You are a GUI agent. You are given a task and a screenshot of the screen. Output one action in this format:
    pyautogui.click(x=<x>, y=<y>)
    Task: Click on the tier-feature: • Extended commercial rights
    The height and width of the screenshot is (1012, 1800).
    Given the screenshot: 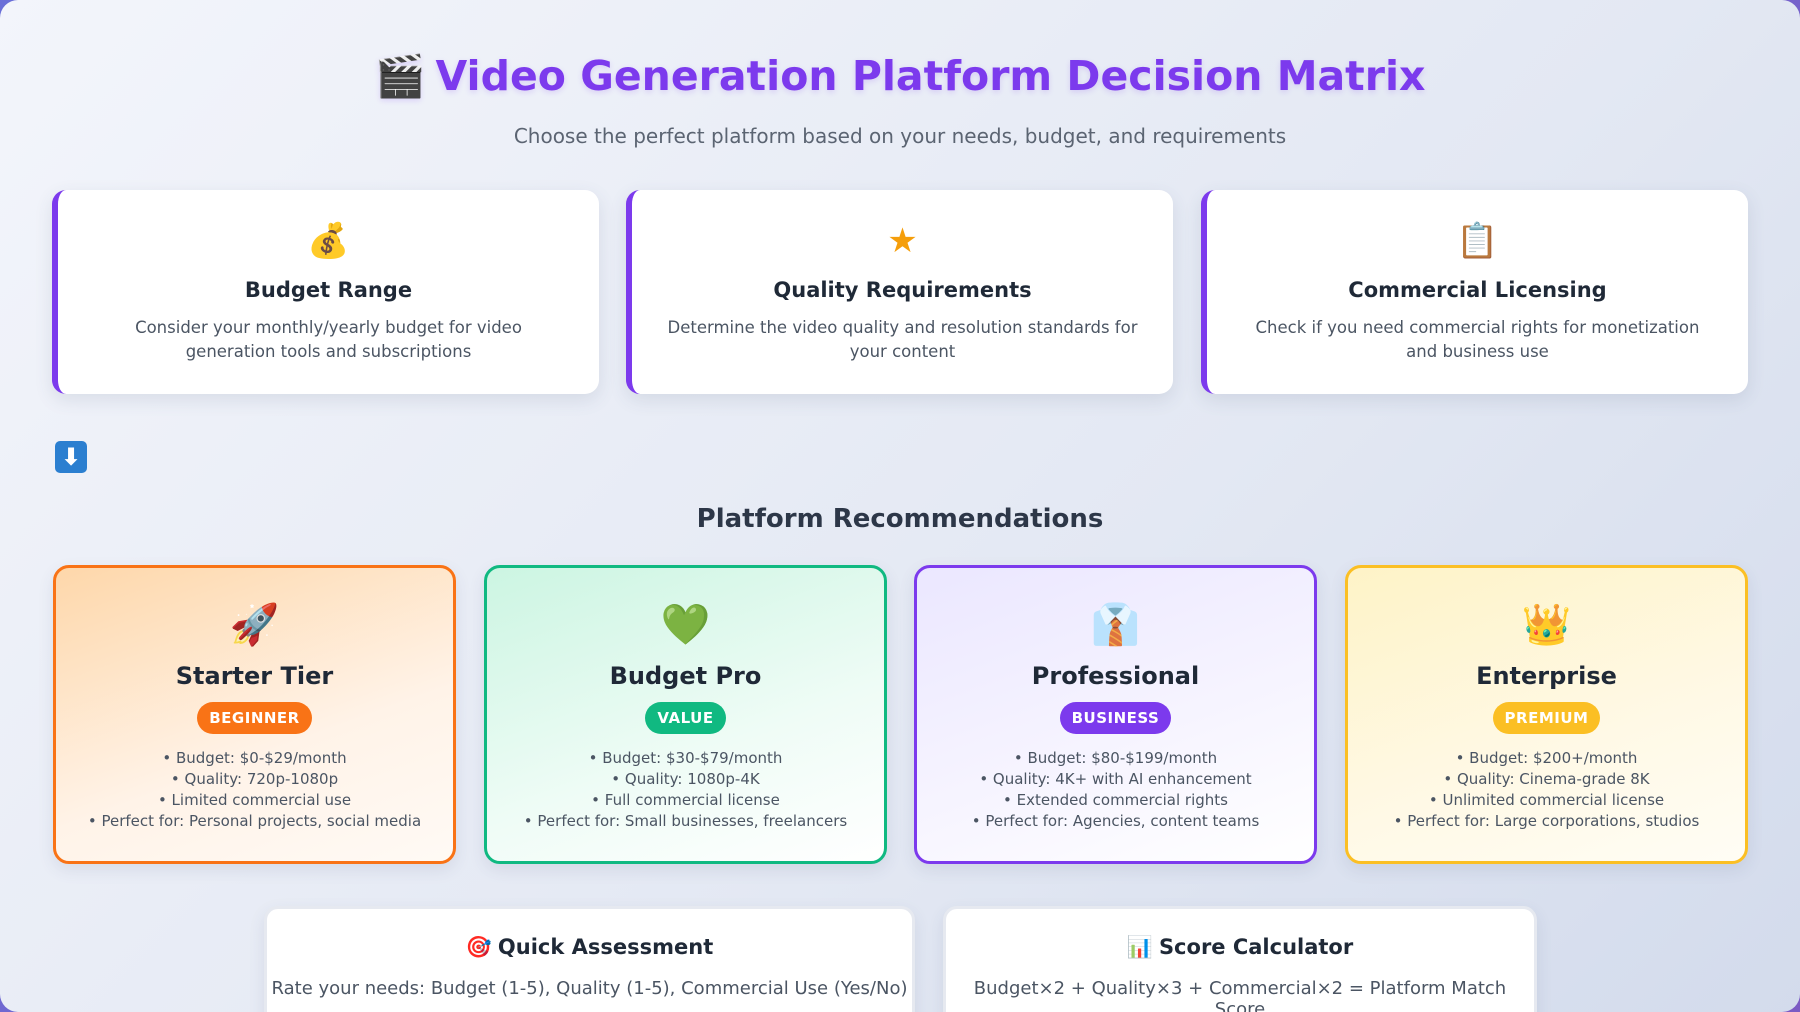 What is the action you would take?
    pyautogui.click(x=1115, y=800)
    